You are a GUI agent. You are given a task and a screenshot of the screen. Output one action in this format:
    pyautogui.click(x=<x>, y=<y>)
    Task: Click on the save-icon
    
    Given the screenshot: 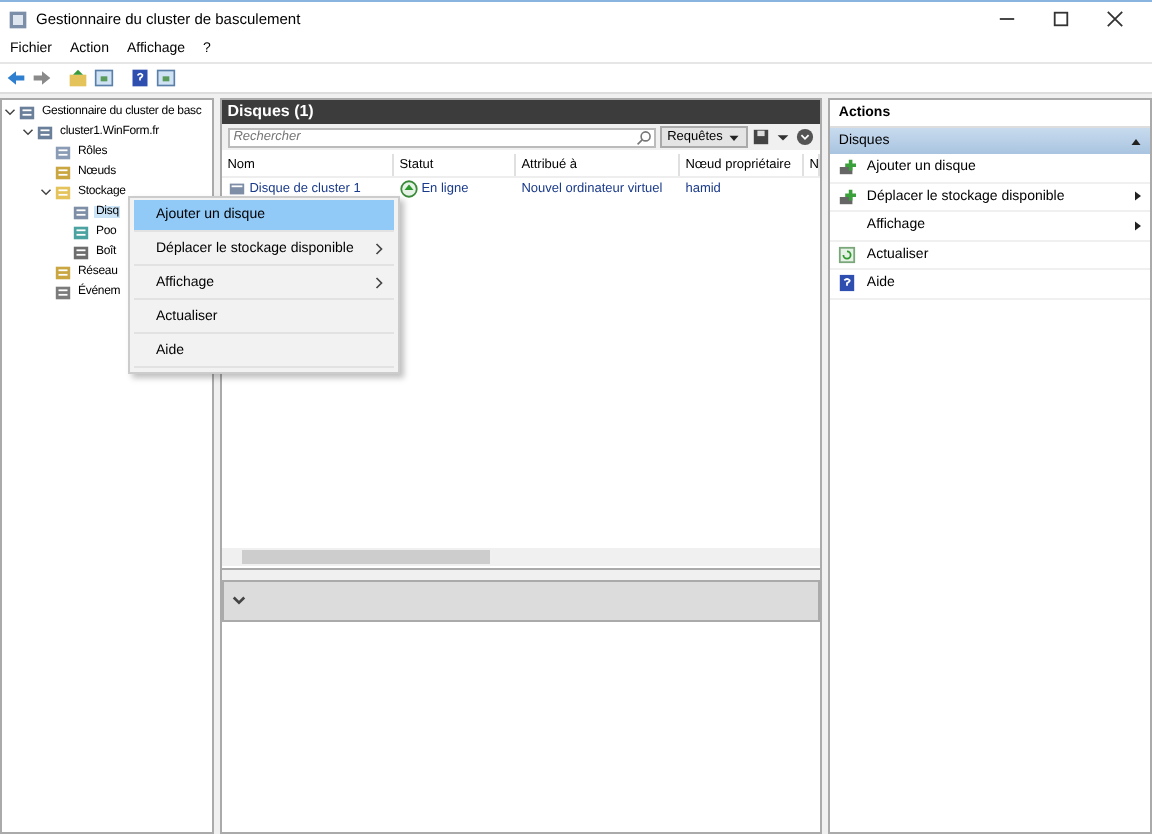 What is the action you would take?
    pyautogui.click(x=761, y=137)
    